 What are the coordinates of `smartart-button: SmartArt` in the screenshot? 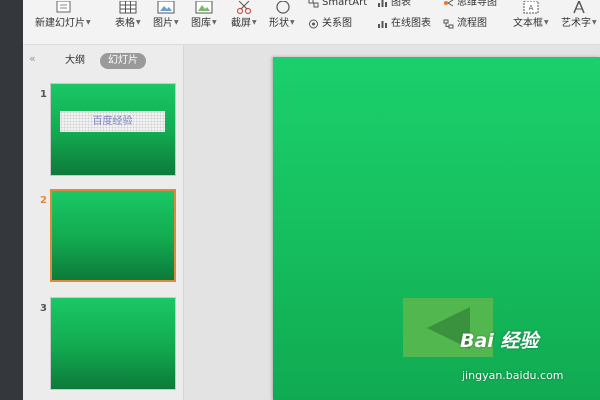 It's located at (337, 4).